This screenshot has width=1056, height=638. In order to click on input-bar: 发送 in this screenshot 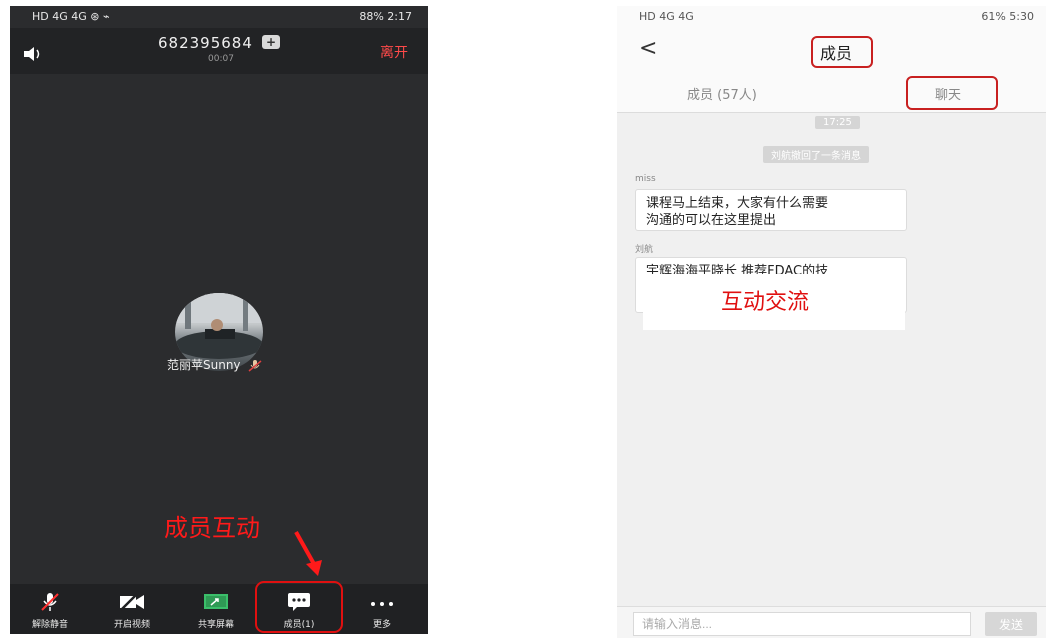, I will do `click(831, 622)`.